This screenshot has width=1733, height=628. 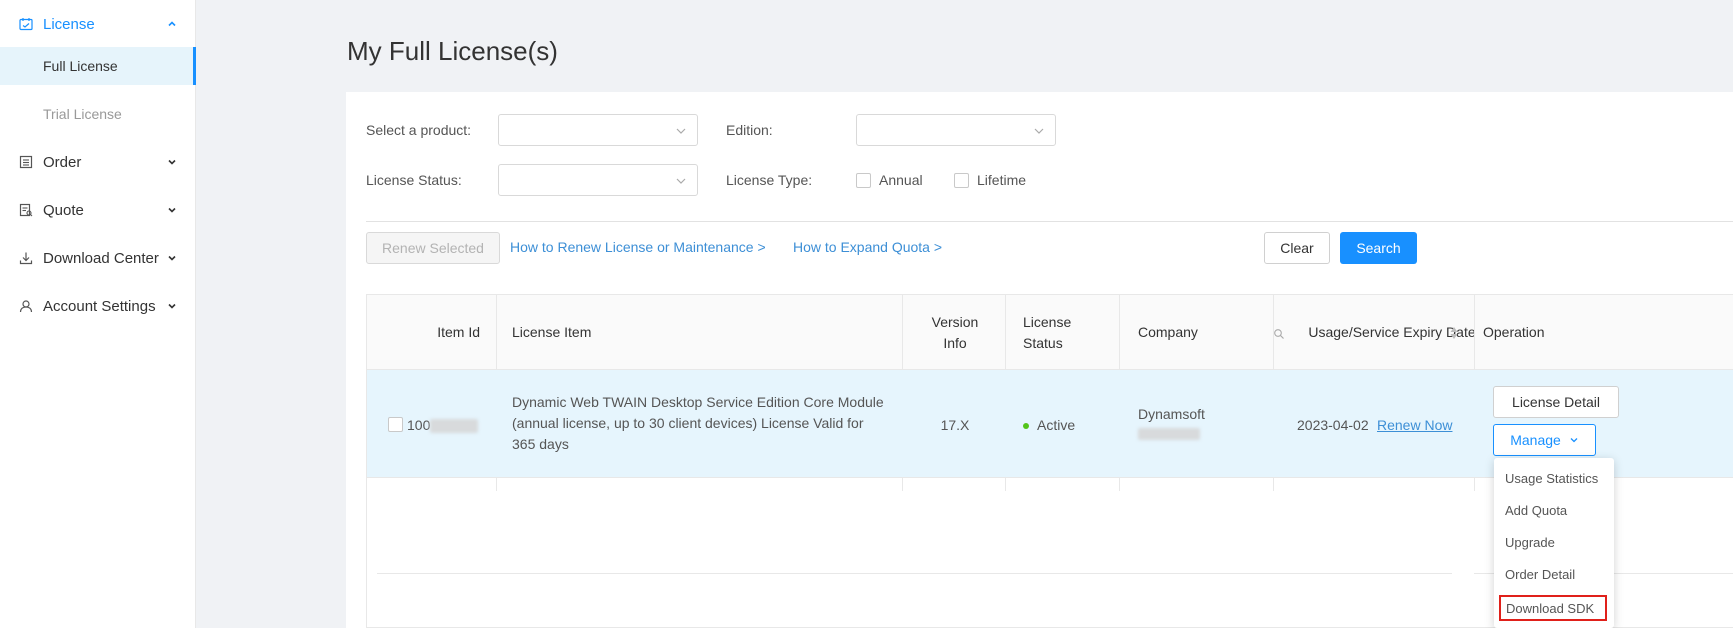 What do you see at coordinates (452, 51) in the screenshot?
I see `page-title: My Full License(s)` at bounding box center [452, 51].